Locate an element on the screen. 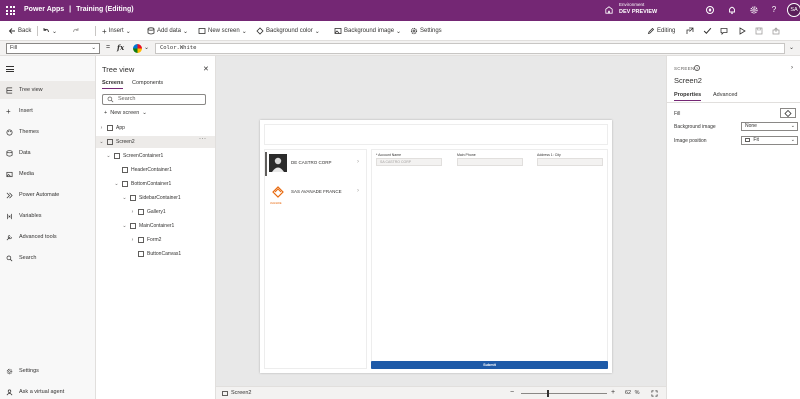  gear-icon is located at coordinates (414, 31).